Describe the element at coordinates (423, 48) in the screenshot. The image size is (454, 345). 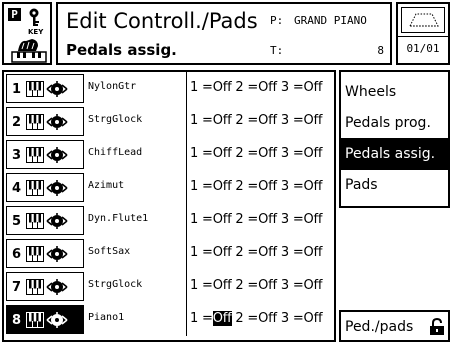
I see `page-indicator: 01/01` at that location.